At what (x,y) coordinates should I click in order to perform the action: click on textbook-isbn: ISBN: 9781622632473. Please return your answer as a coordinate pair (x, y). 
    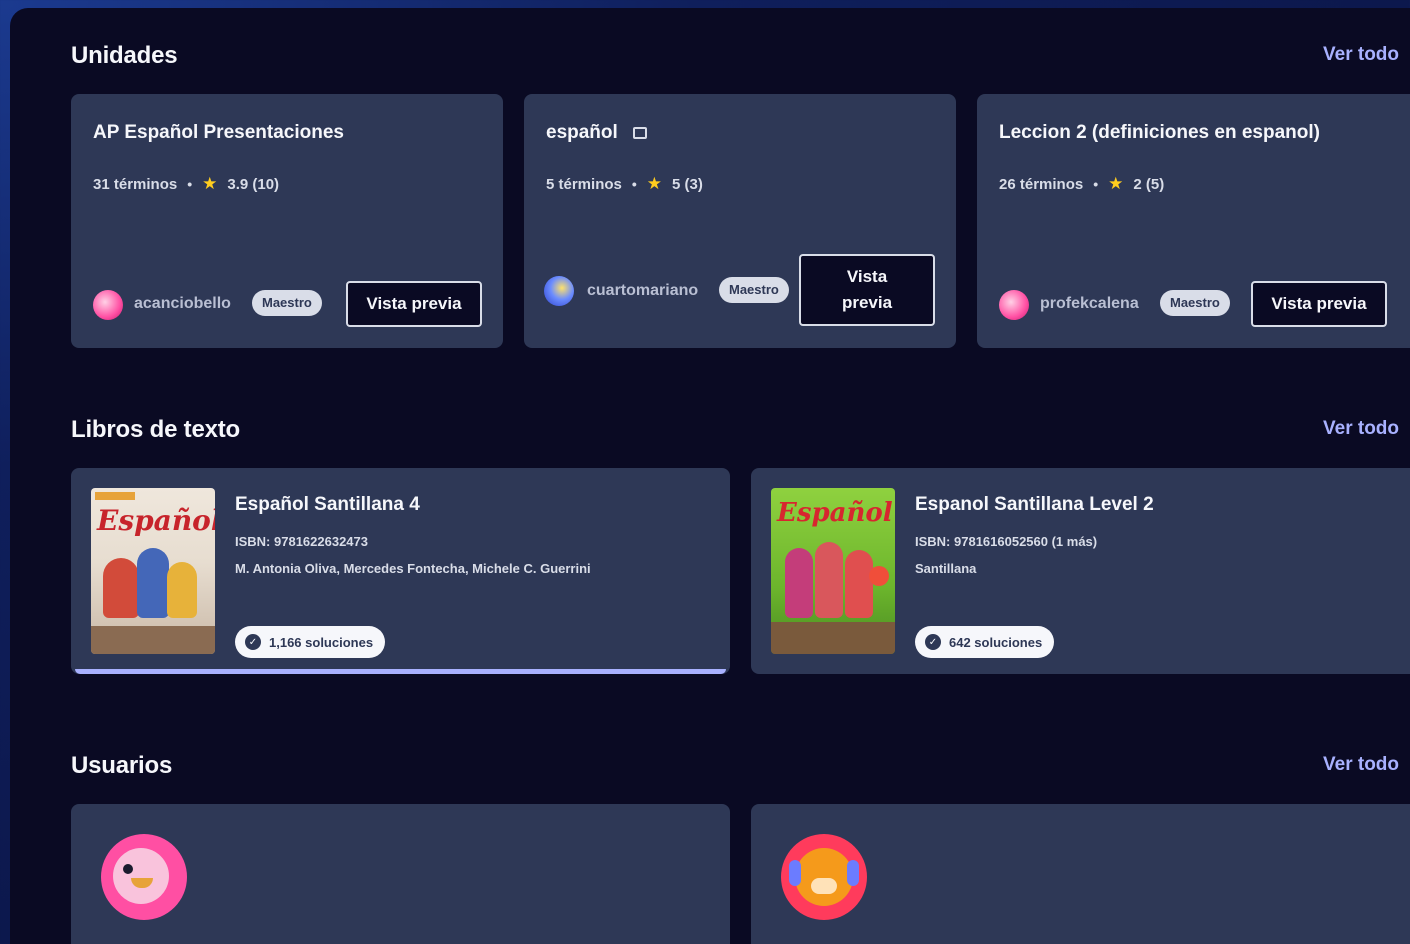
    Looking at the image, I should click on (301, 541).